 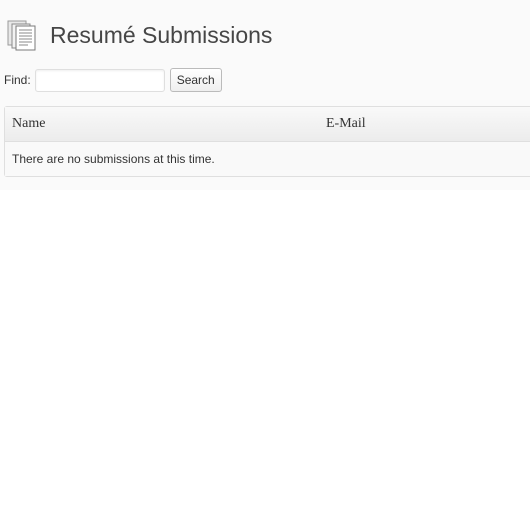 I want to click on table-header-row: Name E-Mail, so click(x=267, y=124).